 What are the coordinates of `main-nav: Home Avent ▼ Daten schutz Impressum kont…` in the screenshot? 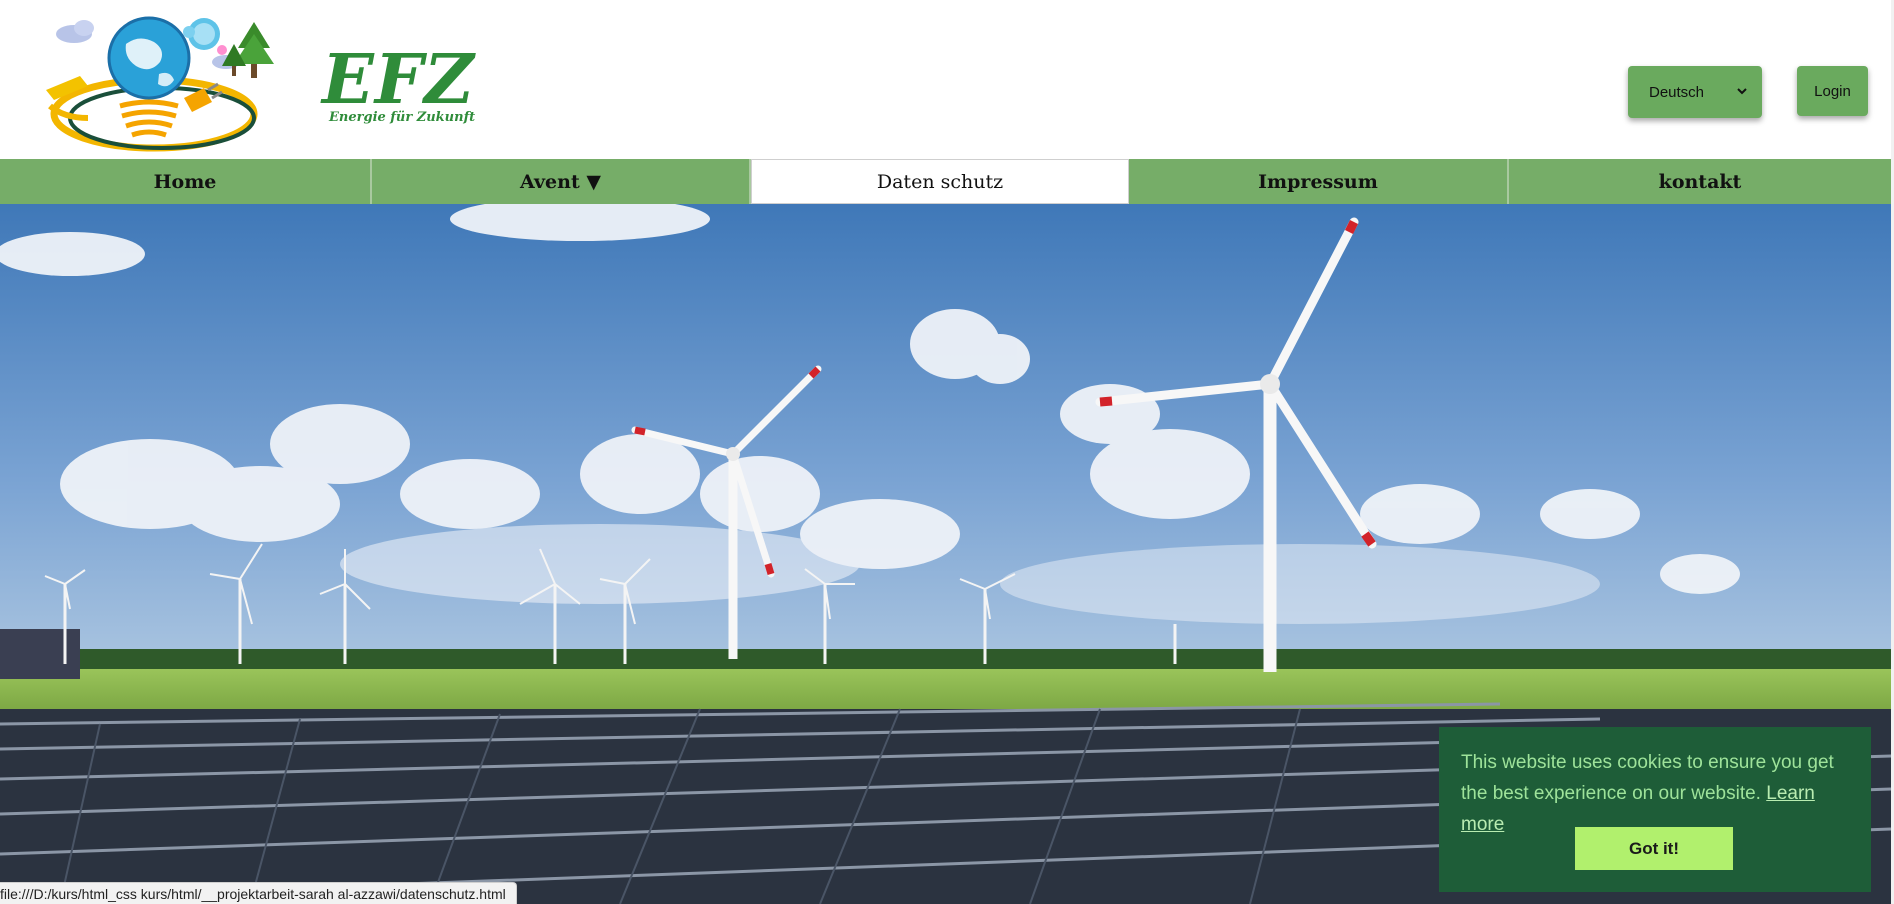 It's located at (945, 181).